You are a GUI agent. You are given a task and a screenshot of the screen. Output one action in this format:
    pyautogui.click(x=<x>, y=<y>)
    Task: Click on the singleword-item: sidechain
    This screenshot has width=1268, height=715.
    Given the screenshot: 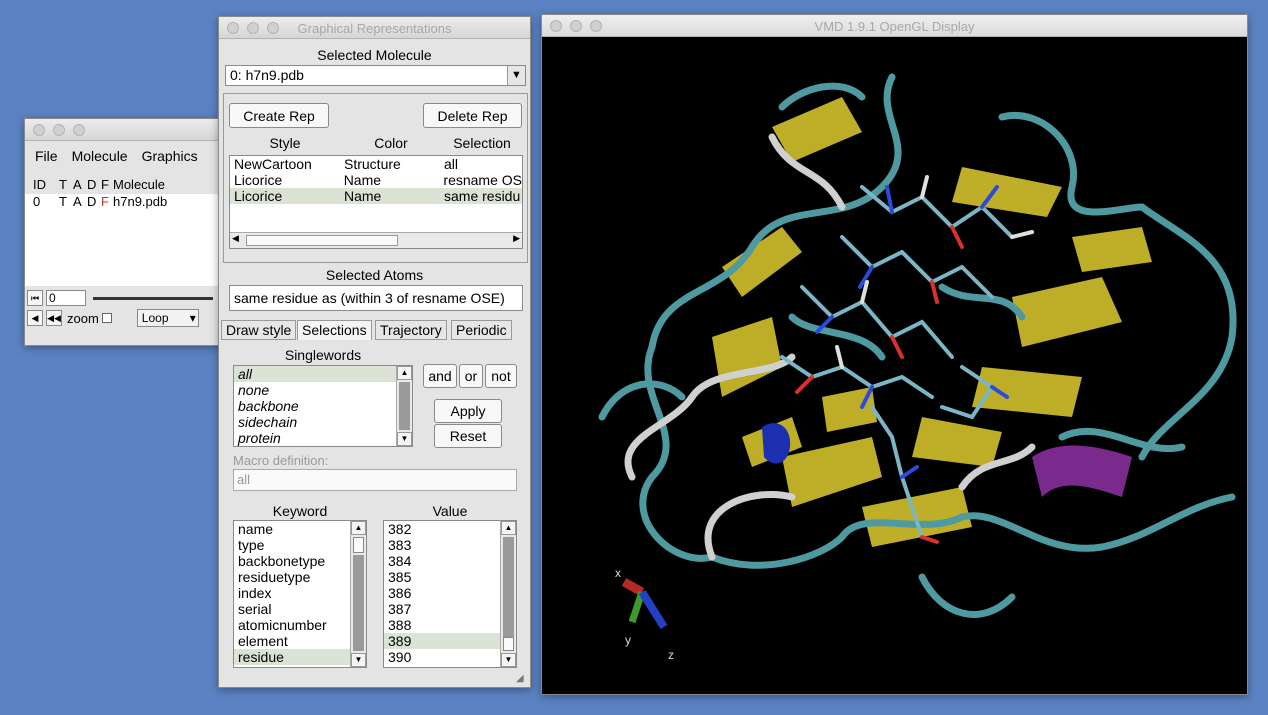 What is the action you would take?
    pyautogui.click(x=323, y=422)
    